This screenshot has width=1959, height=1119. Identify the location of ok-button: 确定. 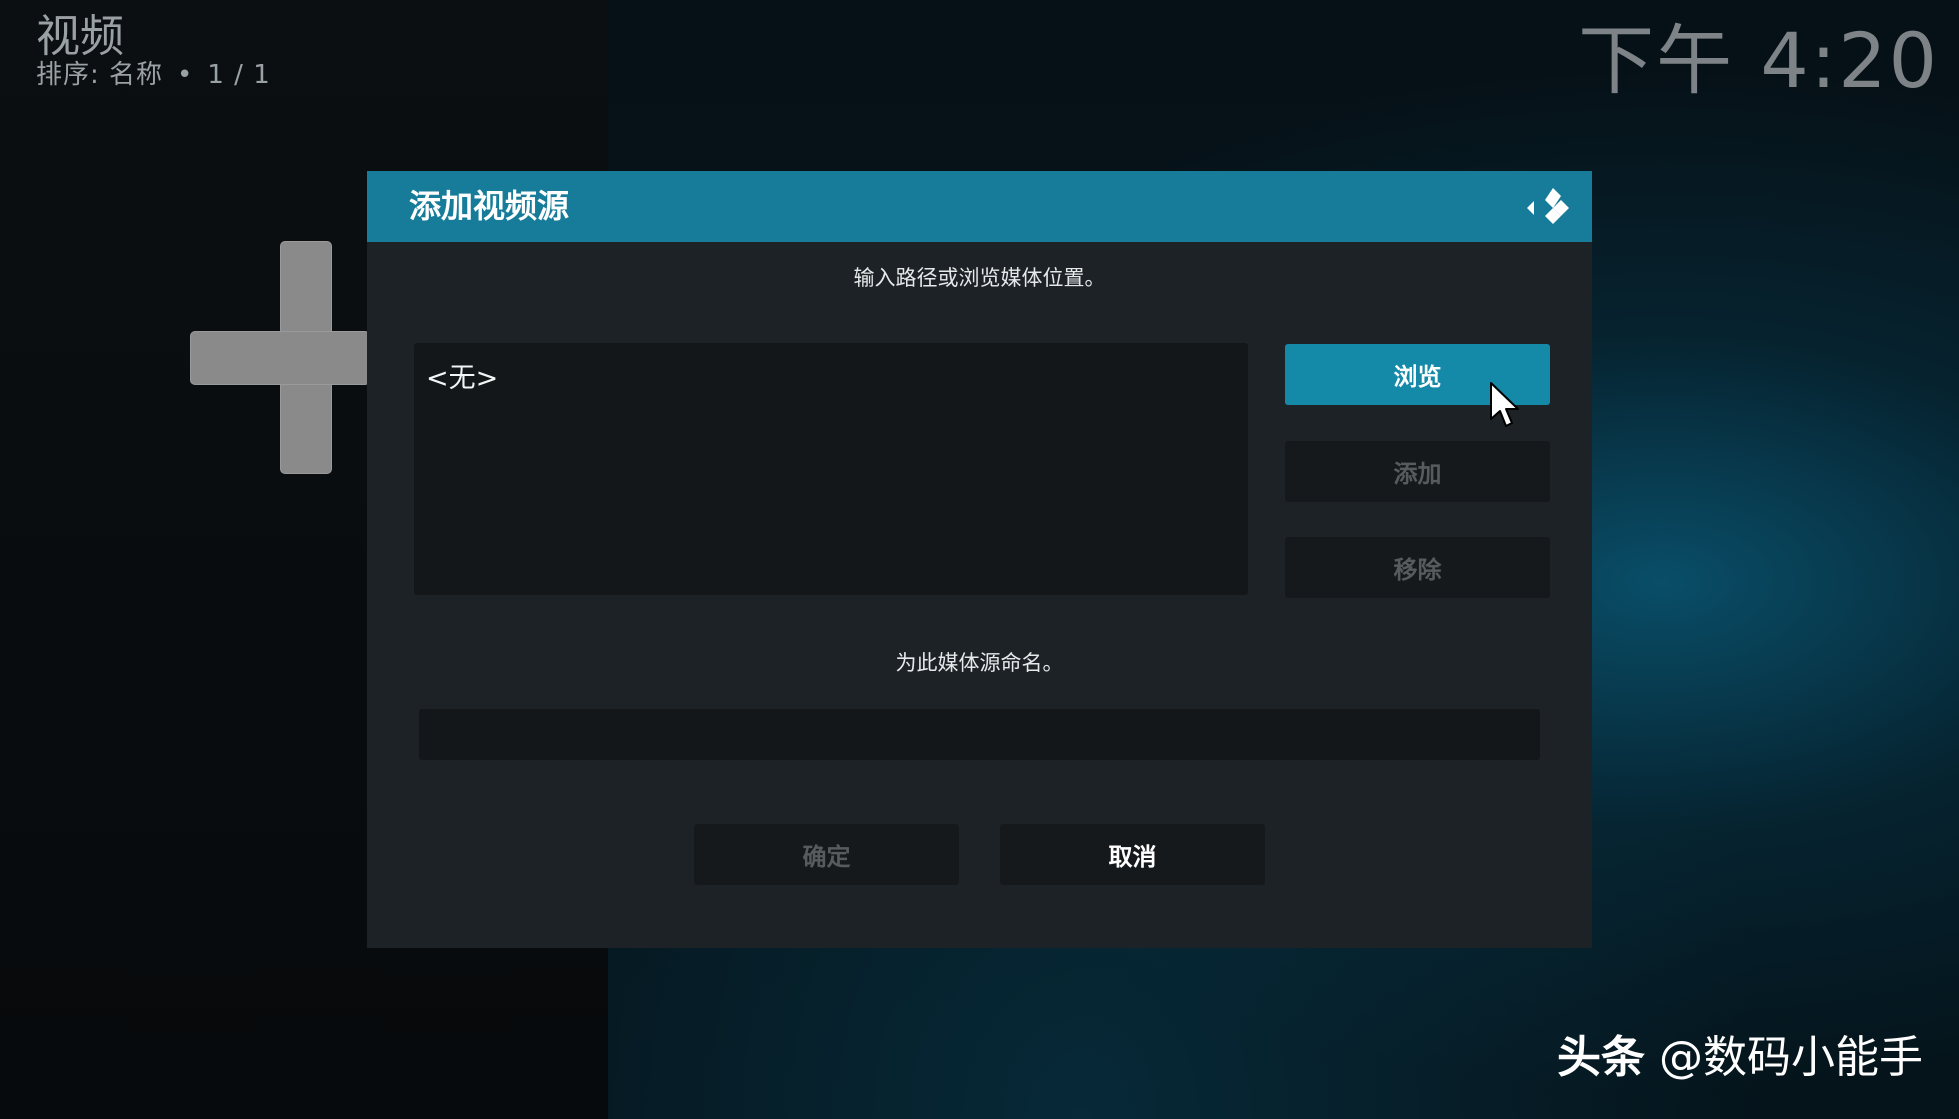
(826, 854).